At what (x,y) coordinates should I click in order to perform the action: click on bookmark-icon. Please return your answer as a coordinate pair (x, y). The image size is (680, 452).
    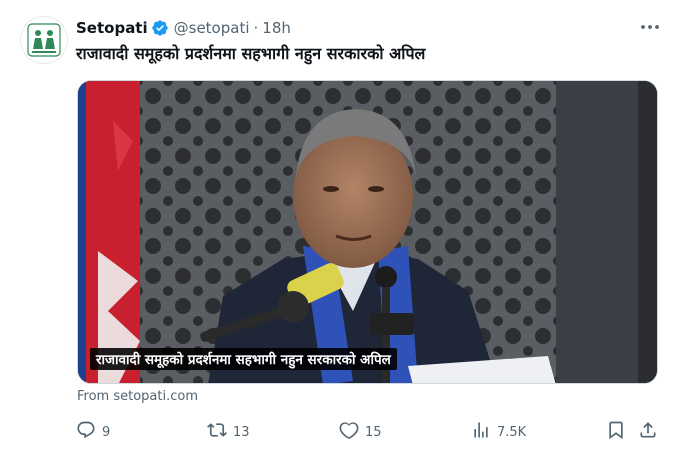
    Looking at the image, I should click on (616, 432).